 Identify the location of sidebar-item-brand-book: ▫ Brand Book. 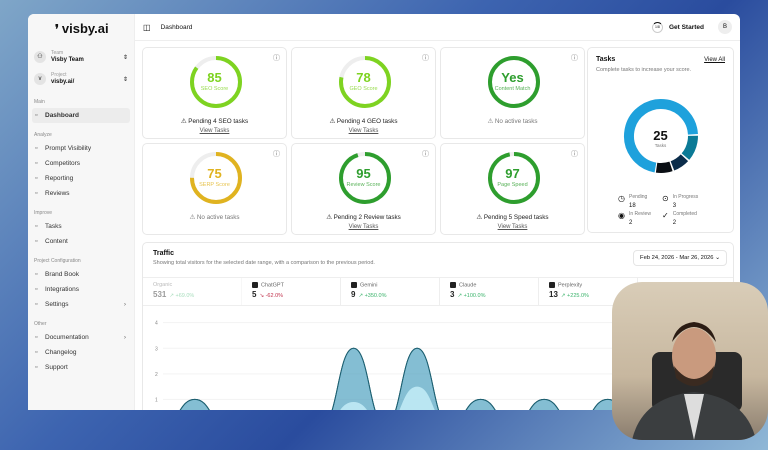
(81, 274).